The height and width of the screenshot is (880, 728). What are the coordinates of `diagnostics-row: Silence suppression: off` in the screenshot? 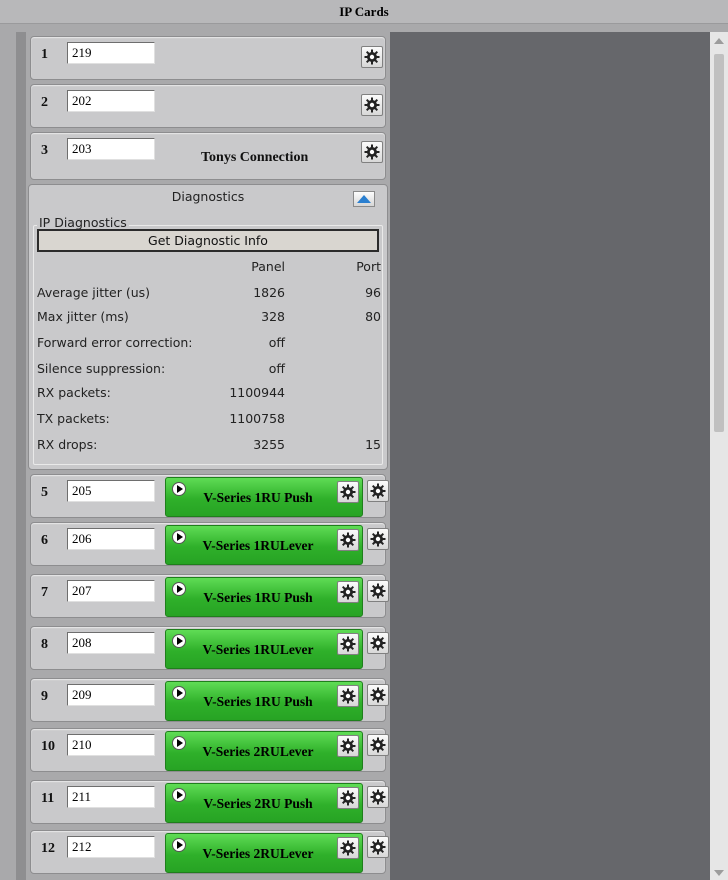 It's located at (209, 370).